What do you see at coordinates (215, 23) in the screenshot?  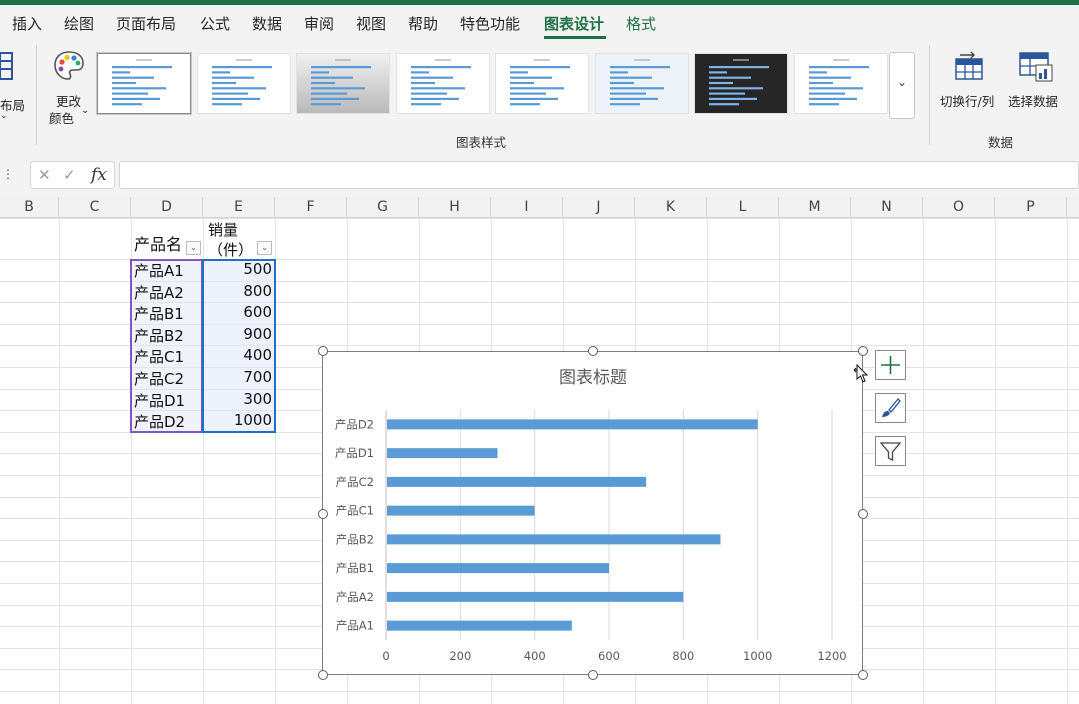 I see `tab-formulas: 公式` at bounding box center [215, 23].